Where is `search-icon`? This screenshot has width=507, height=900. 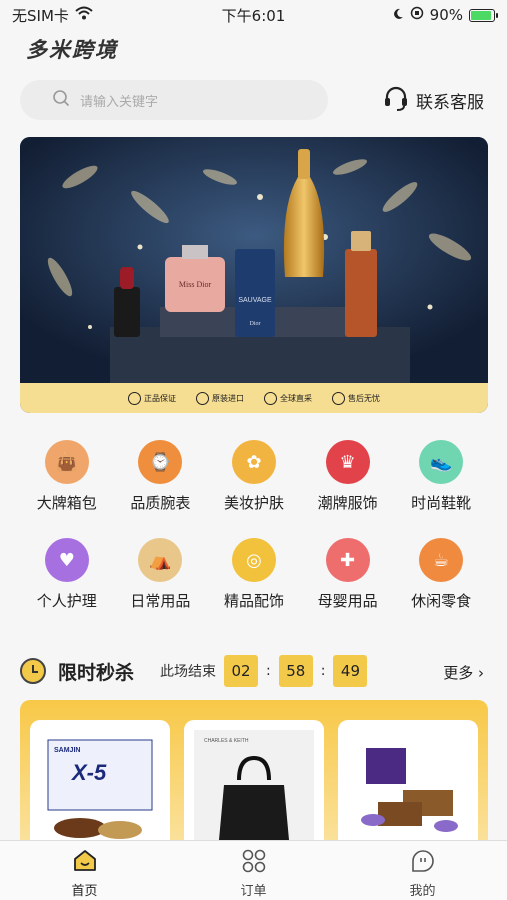 search-icon is located at coordinates (61, 100).